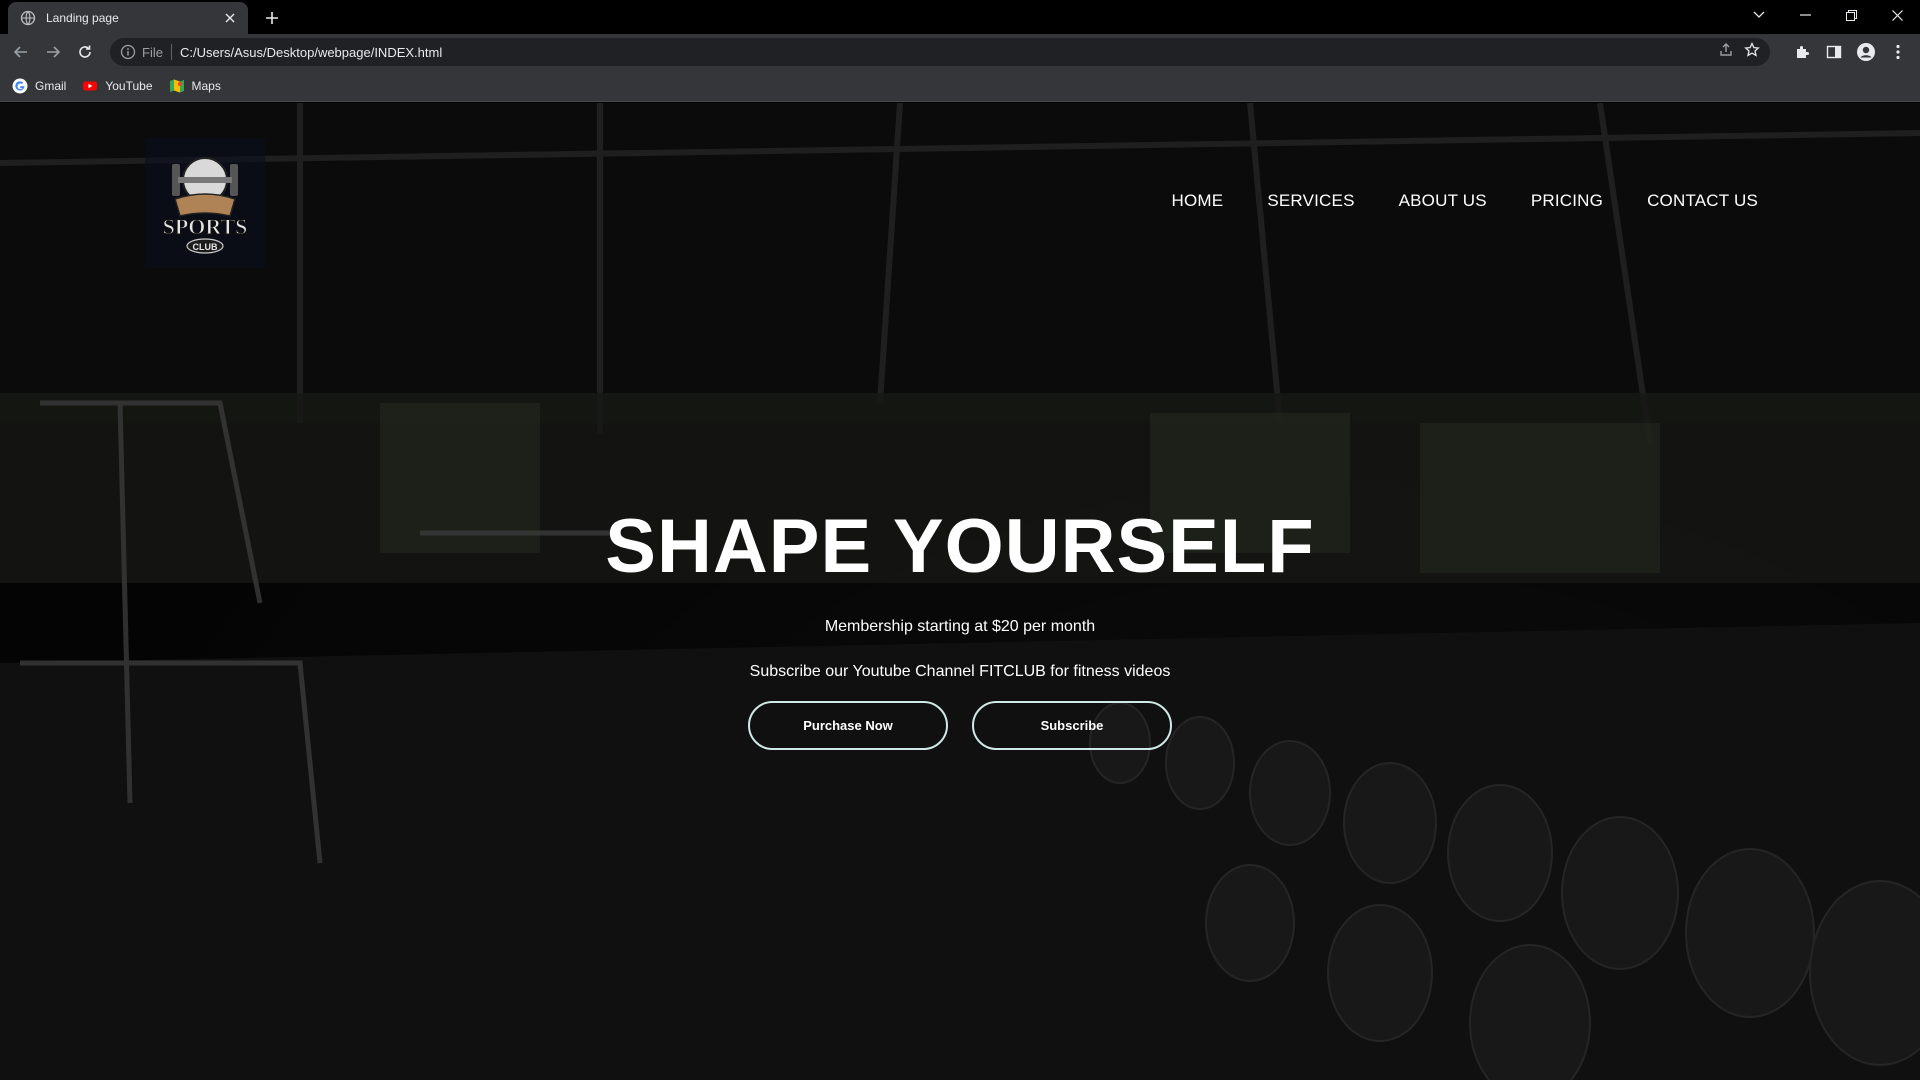 This screenshot has height=1080, width=1920. Describe the element at coordinates (272, 18) in the screenshot. I see `new-tab-button` at that location.